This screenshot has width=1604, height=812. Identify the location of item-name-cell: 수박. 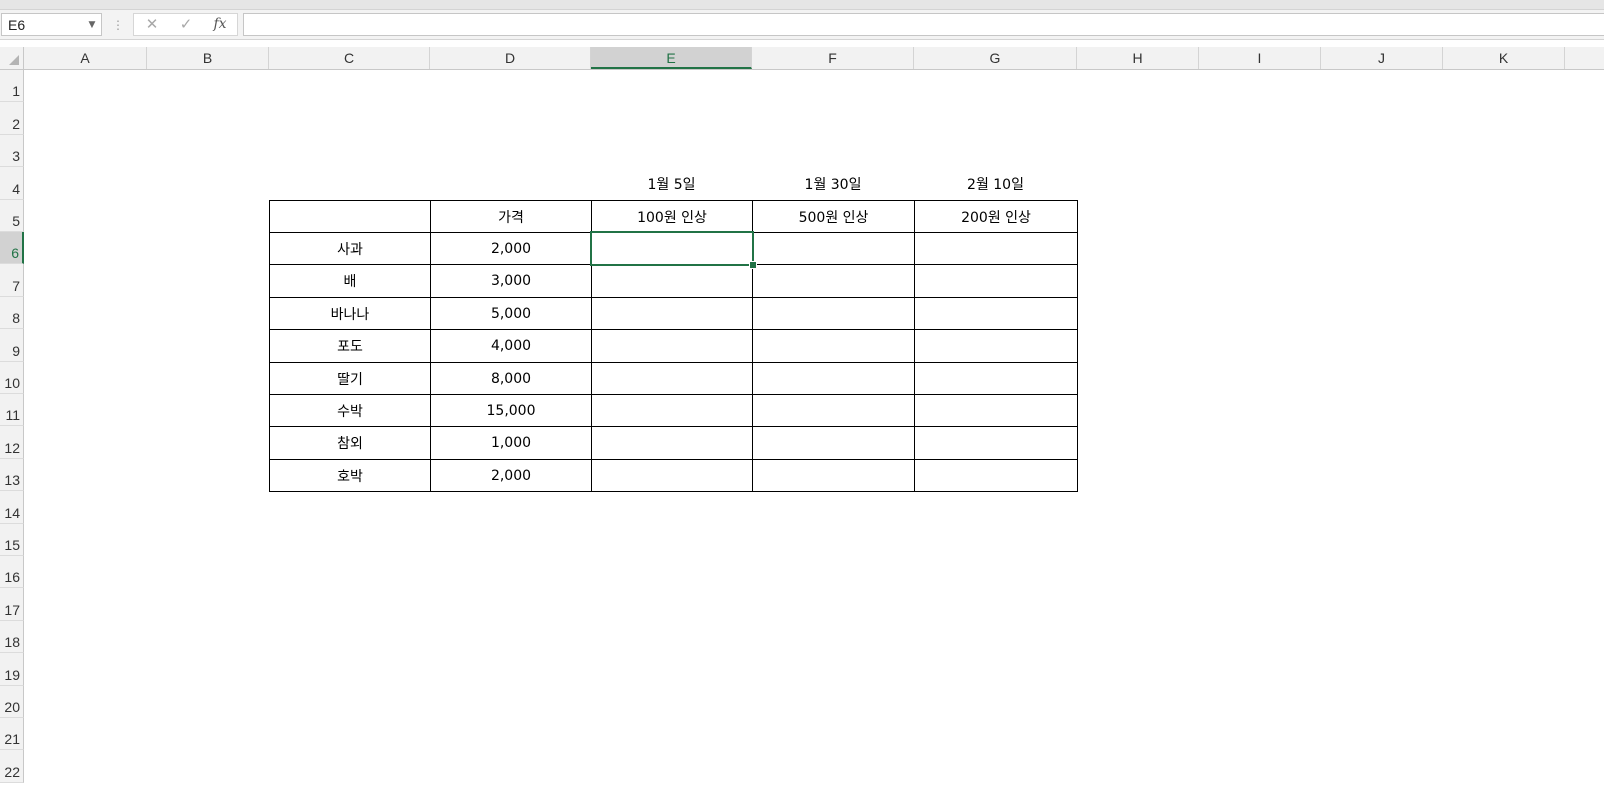
(350, 410).